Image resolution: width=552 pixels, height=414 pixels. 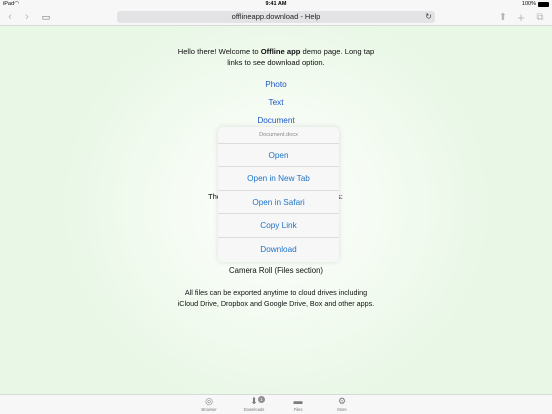 I want to click on status-time: 9:41 AM, so click(x=276, y=4).